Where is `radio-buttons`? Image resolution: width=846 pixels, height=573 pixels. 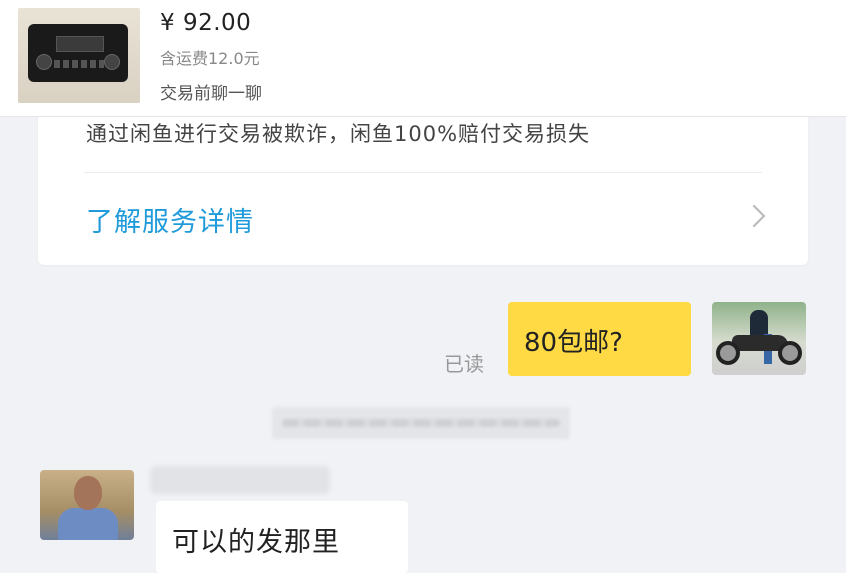
radio-buttons is located at coordinates (79, 64).